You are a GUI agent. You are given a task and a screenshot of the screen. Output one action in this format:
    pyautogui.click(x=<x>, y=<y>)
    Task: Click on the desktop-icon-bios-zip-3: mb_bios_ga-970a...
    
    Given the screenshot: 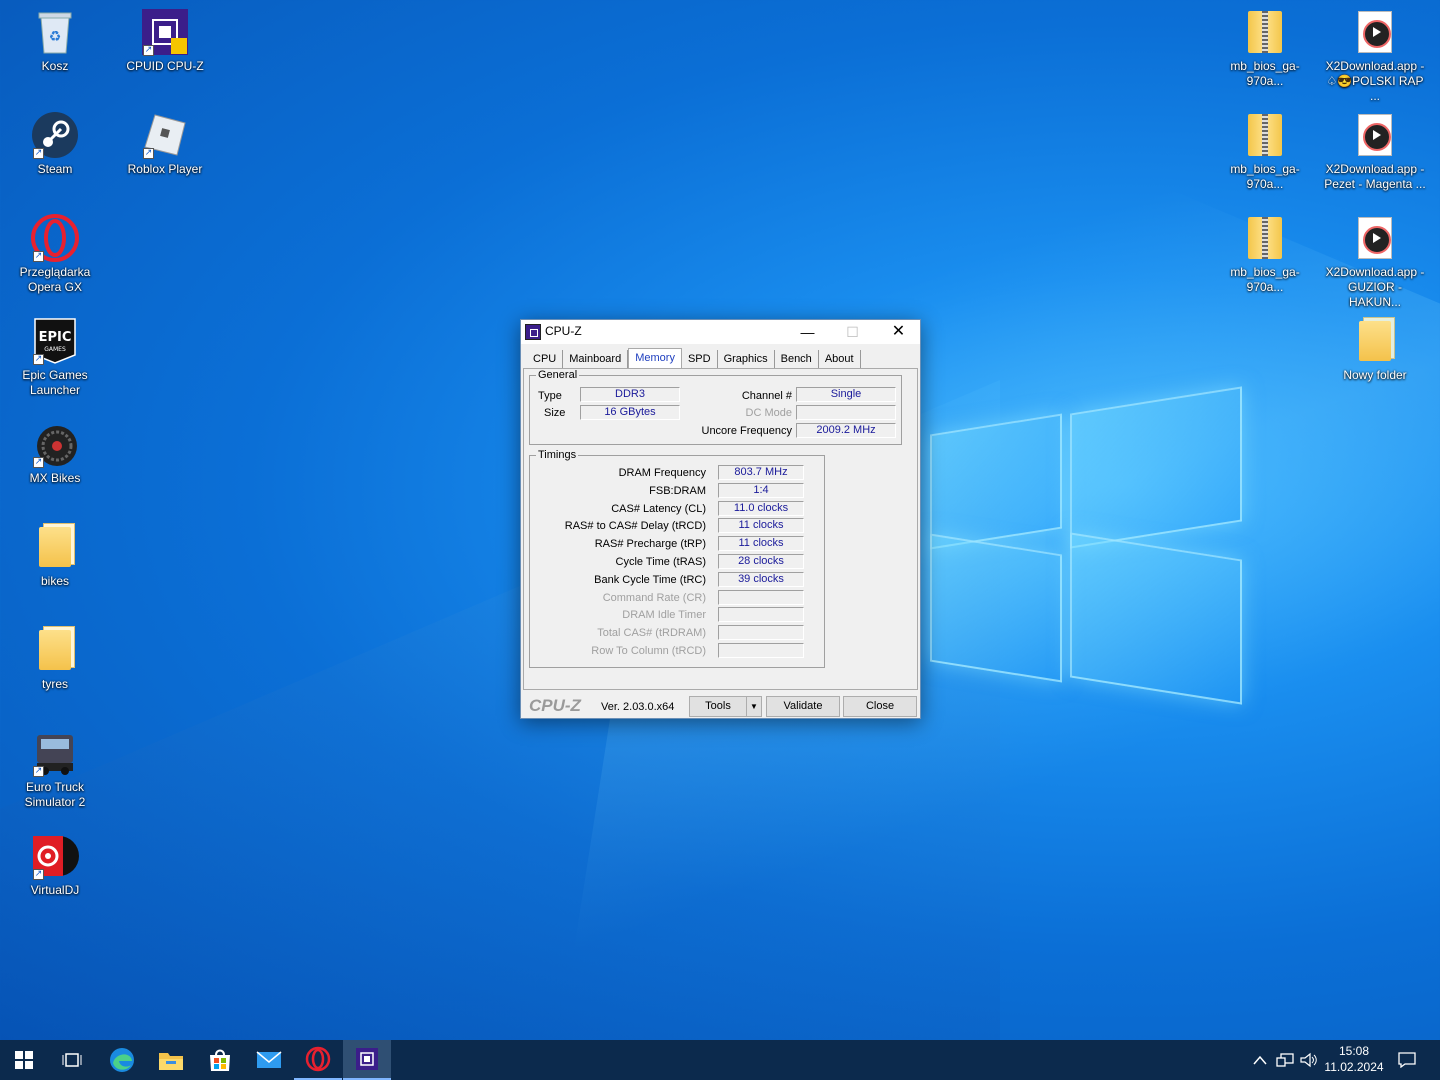 What is the action you would take?
    pyautogui.click(x=1265, y=254)
    